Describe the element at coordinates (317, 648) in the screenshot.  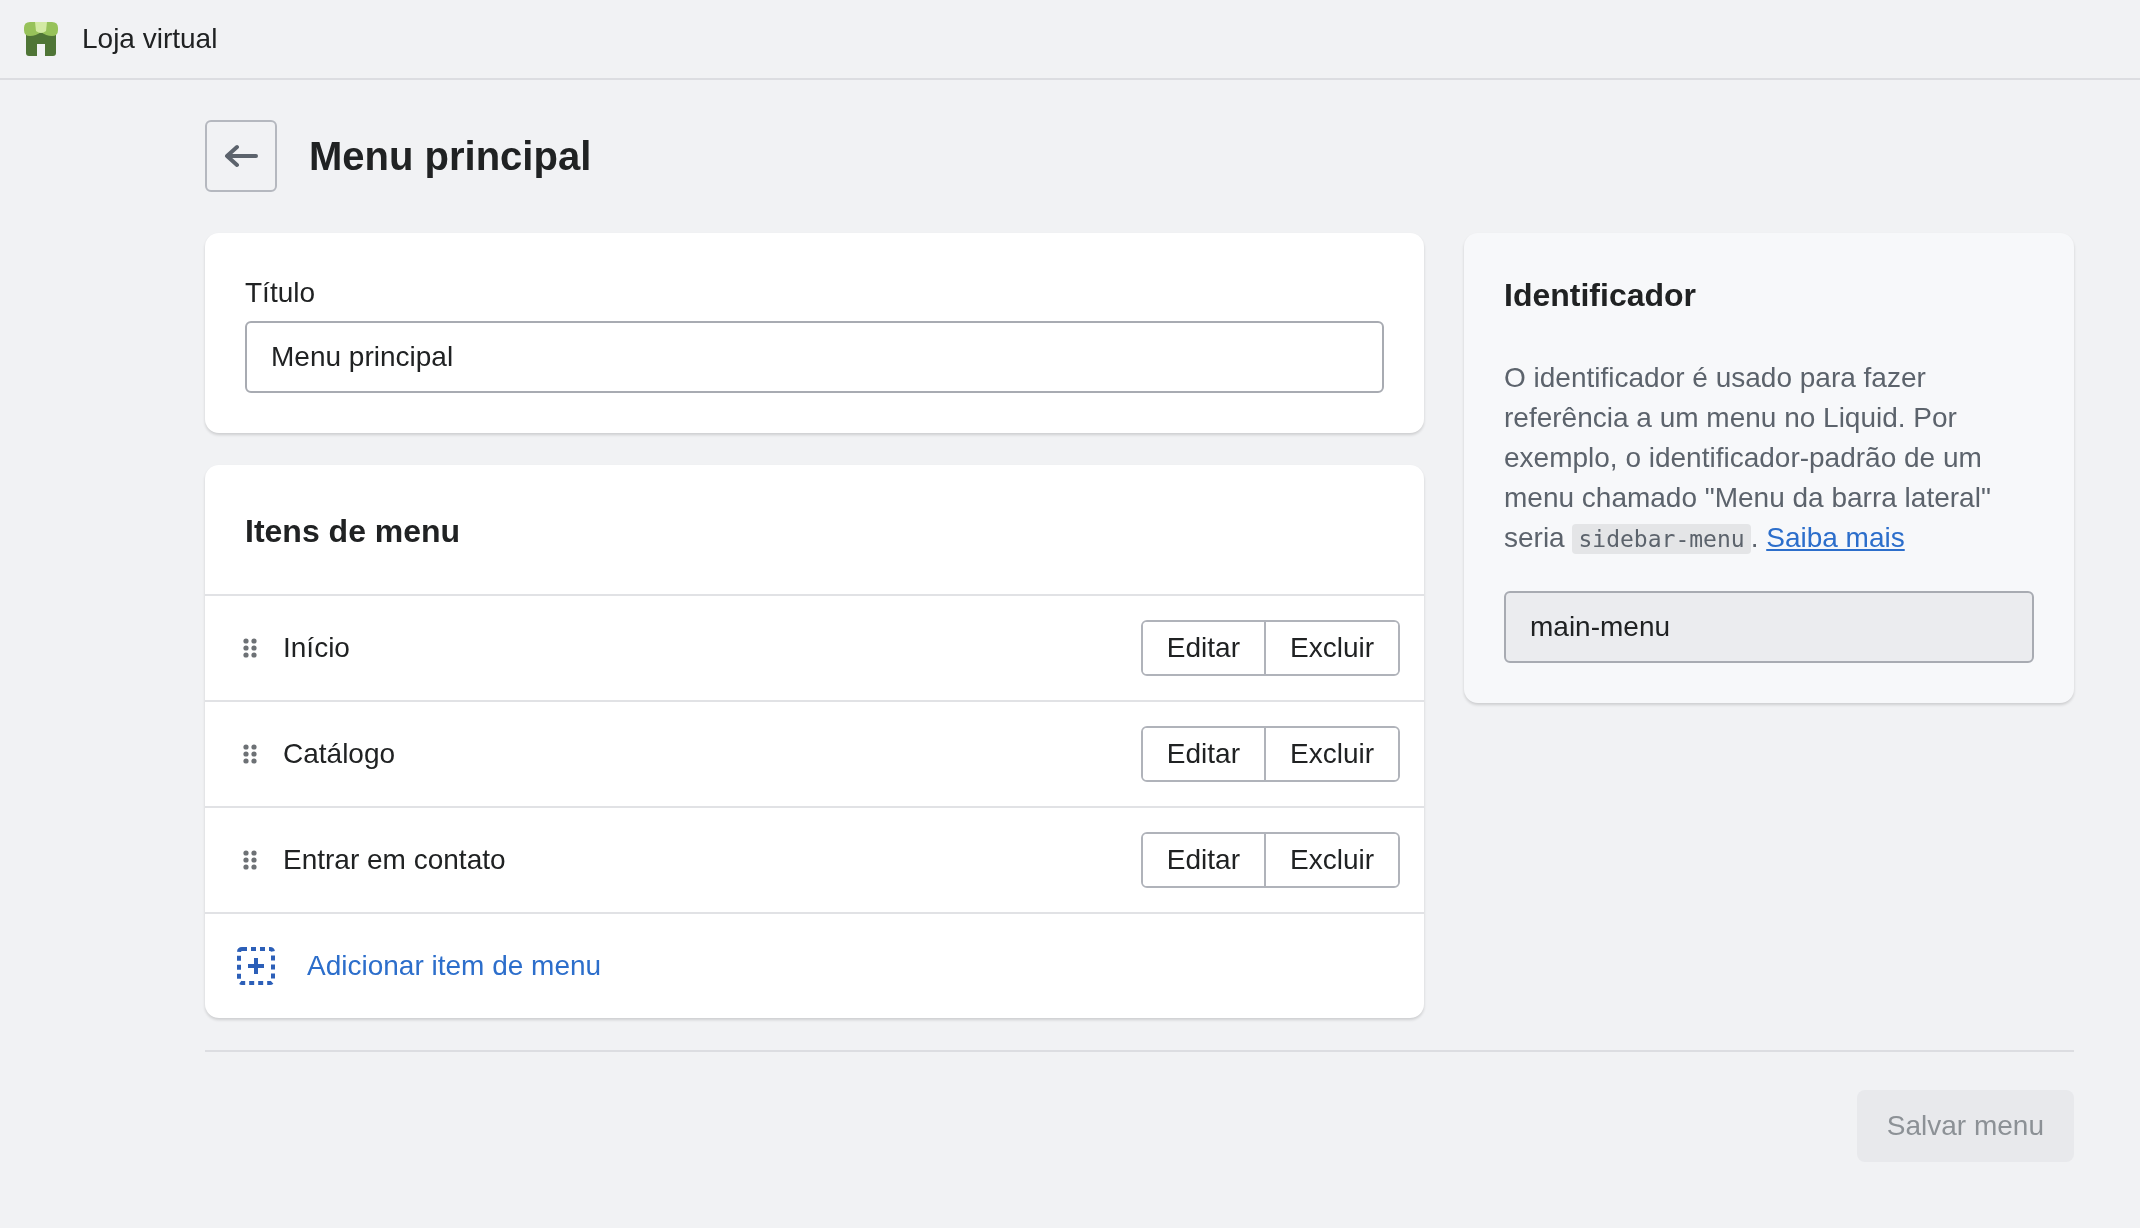
I see `menu-item-label: Início` at that location.